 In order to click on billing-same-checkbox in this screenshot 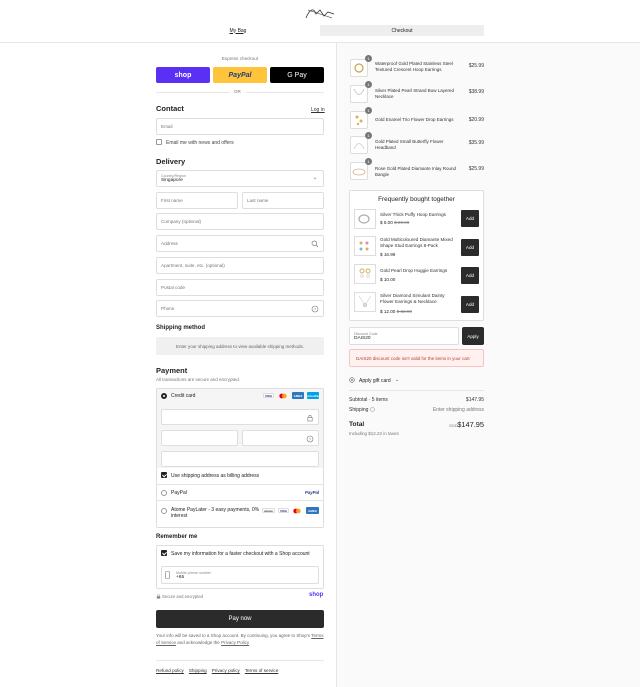, I will do `click(164, 475)`.